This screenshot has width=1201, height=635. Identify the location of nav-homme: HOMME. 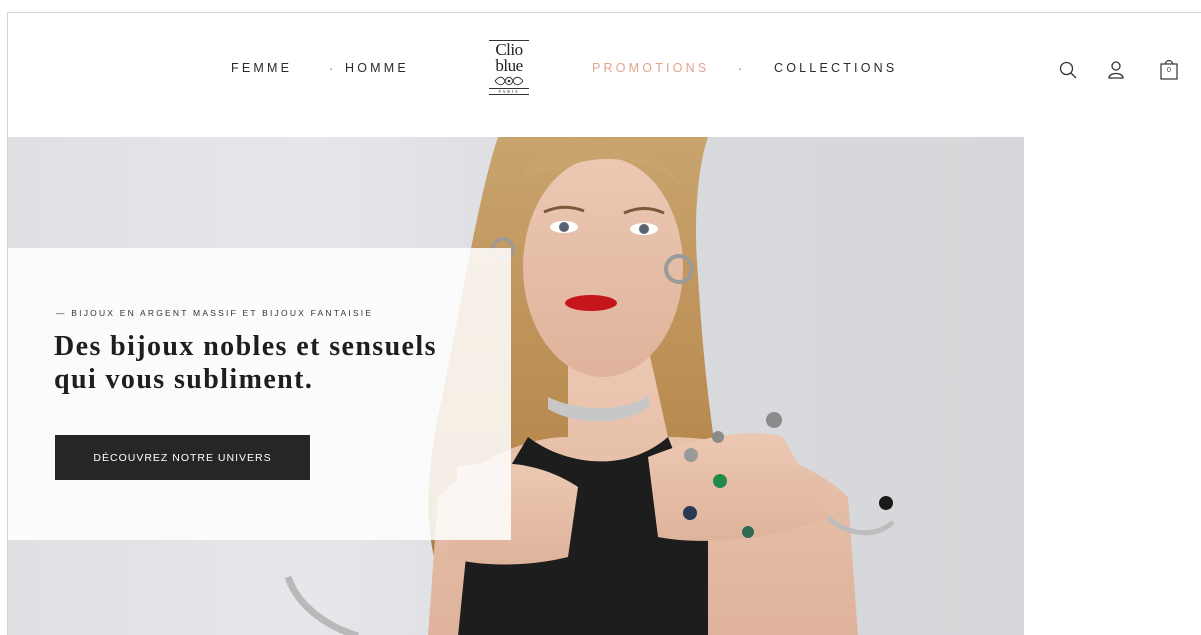
(377, 68).